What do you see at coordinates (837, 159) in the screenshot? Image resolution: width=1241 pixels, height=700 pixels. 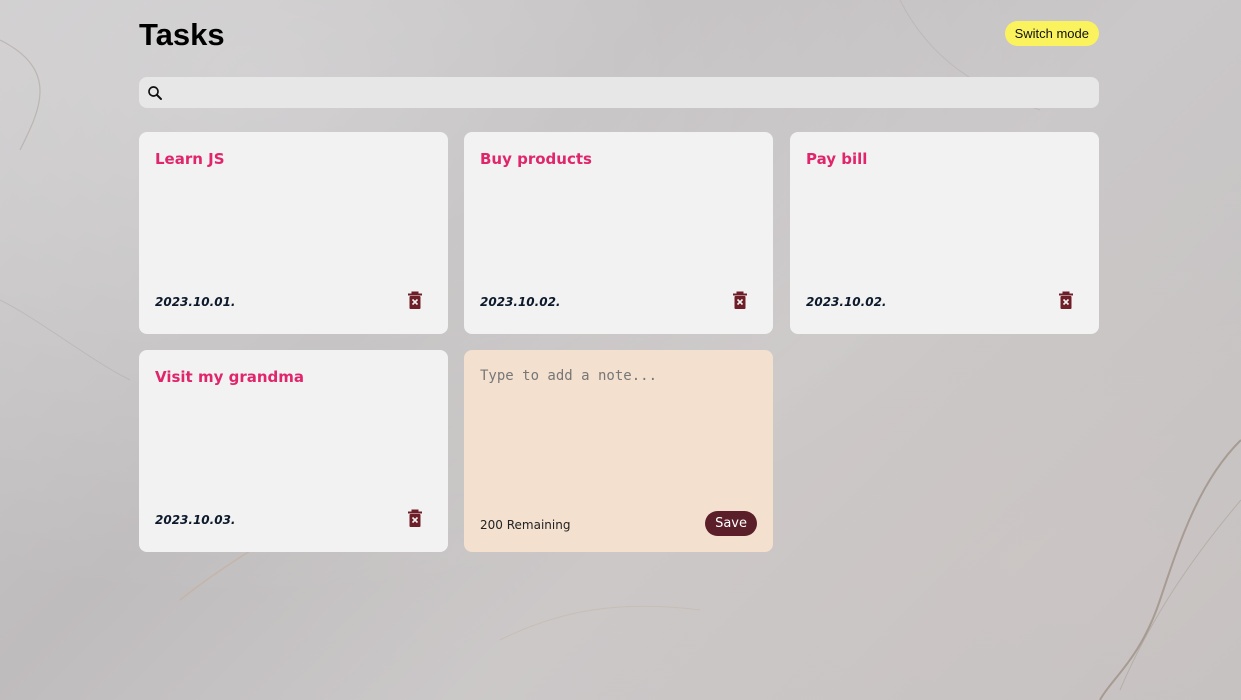 I see `note-title: Pay bill` at bounding box center [837, 159].